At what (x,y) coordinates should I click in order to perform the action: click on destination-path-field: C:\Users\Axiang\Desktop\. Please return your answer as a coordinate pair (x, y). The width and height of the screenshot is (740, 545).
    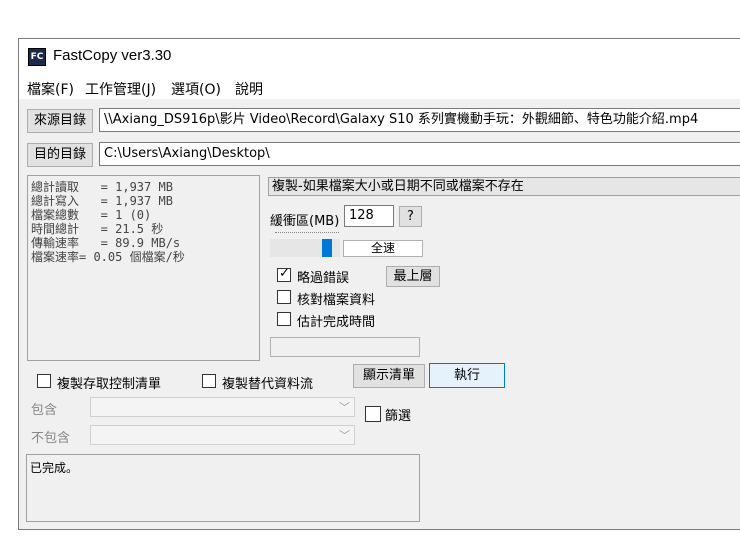
    Looking at the image, I should click on (419, 154).